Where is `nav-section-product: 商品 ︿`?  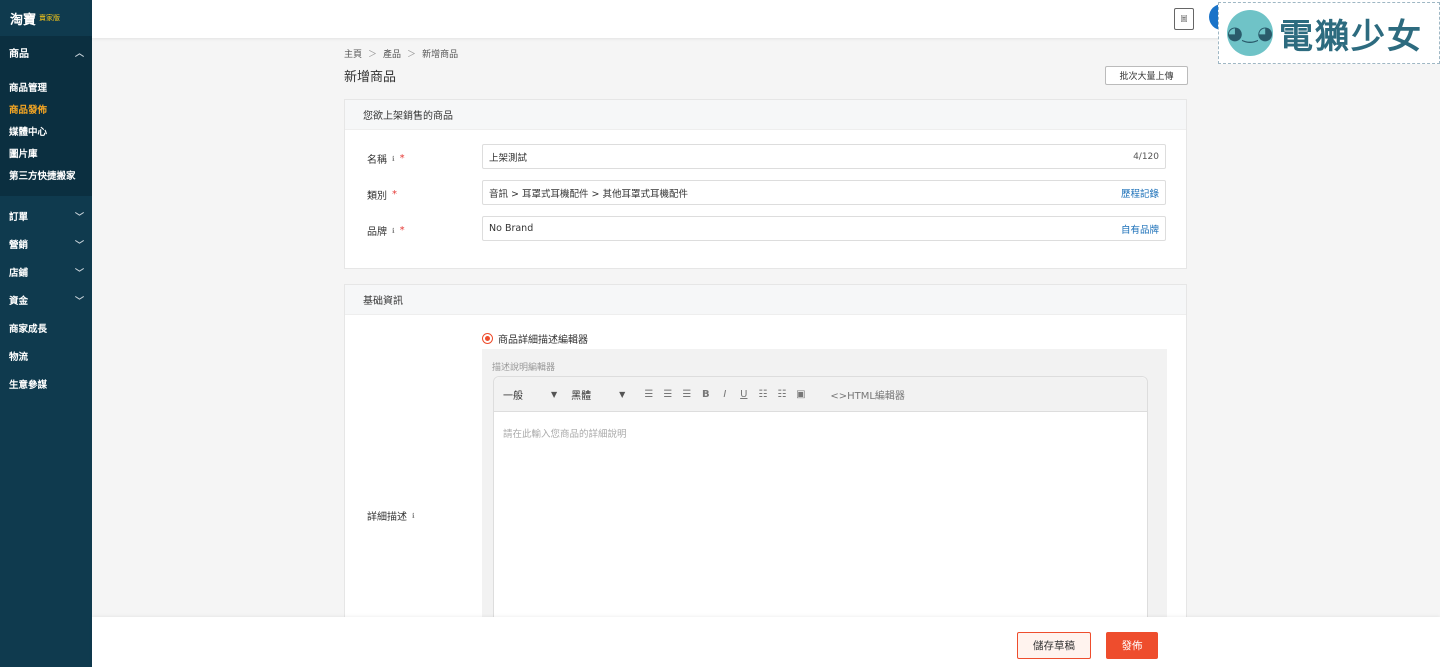
nav-section-product: 商品 ︿ is located at coordinates (46, 52).